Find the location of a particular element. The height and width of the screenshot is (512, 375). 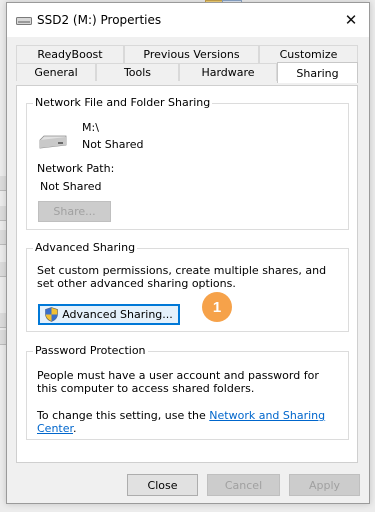

close-button: Close is located at coordinates (162, 485).